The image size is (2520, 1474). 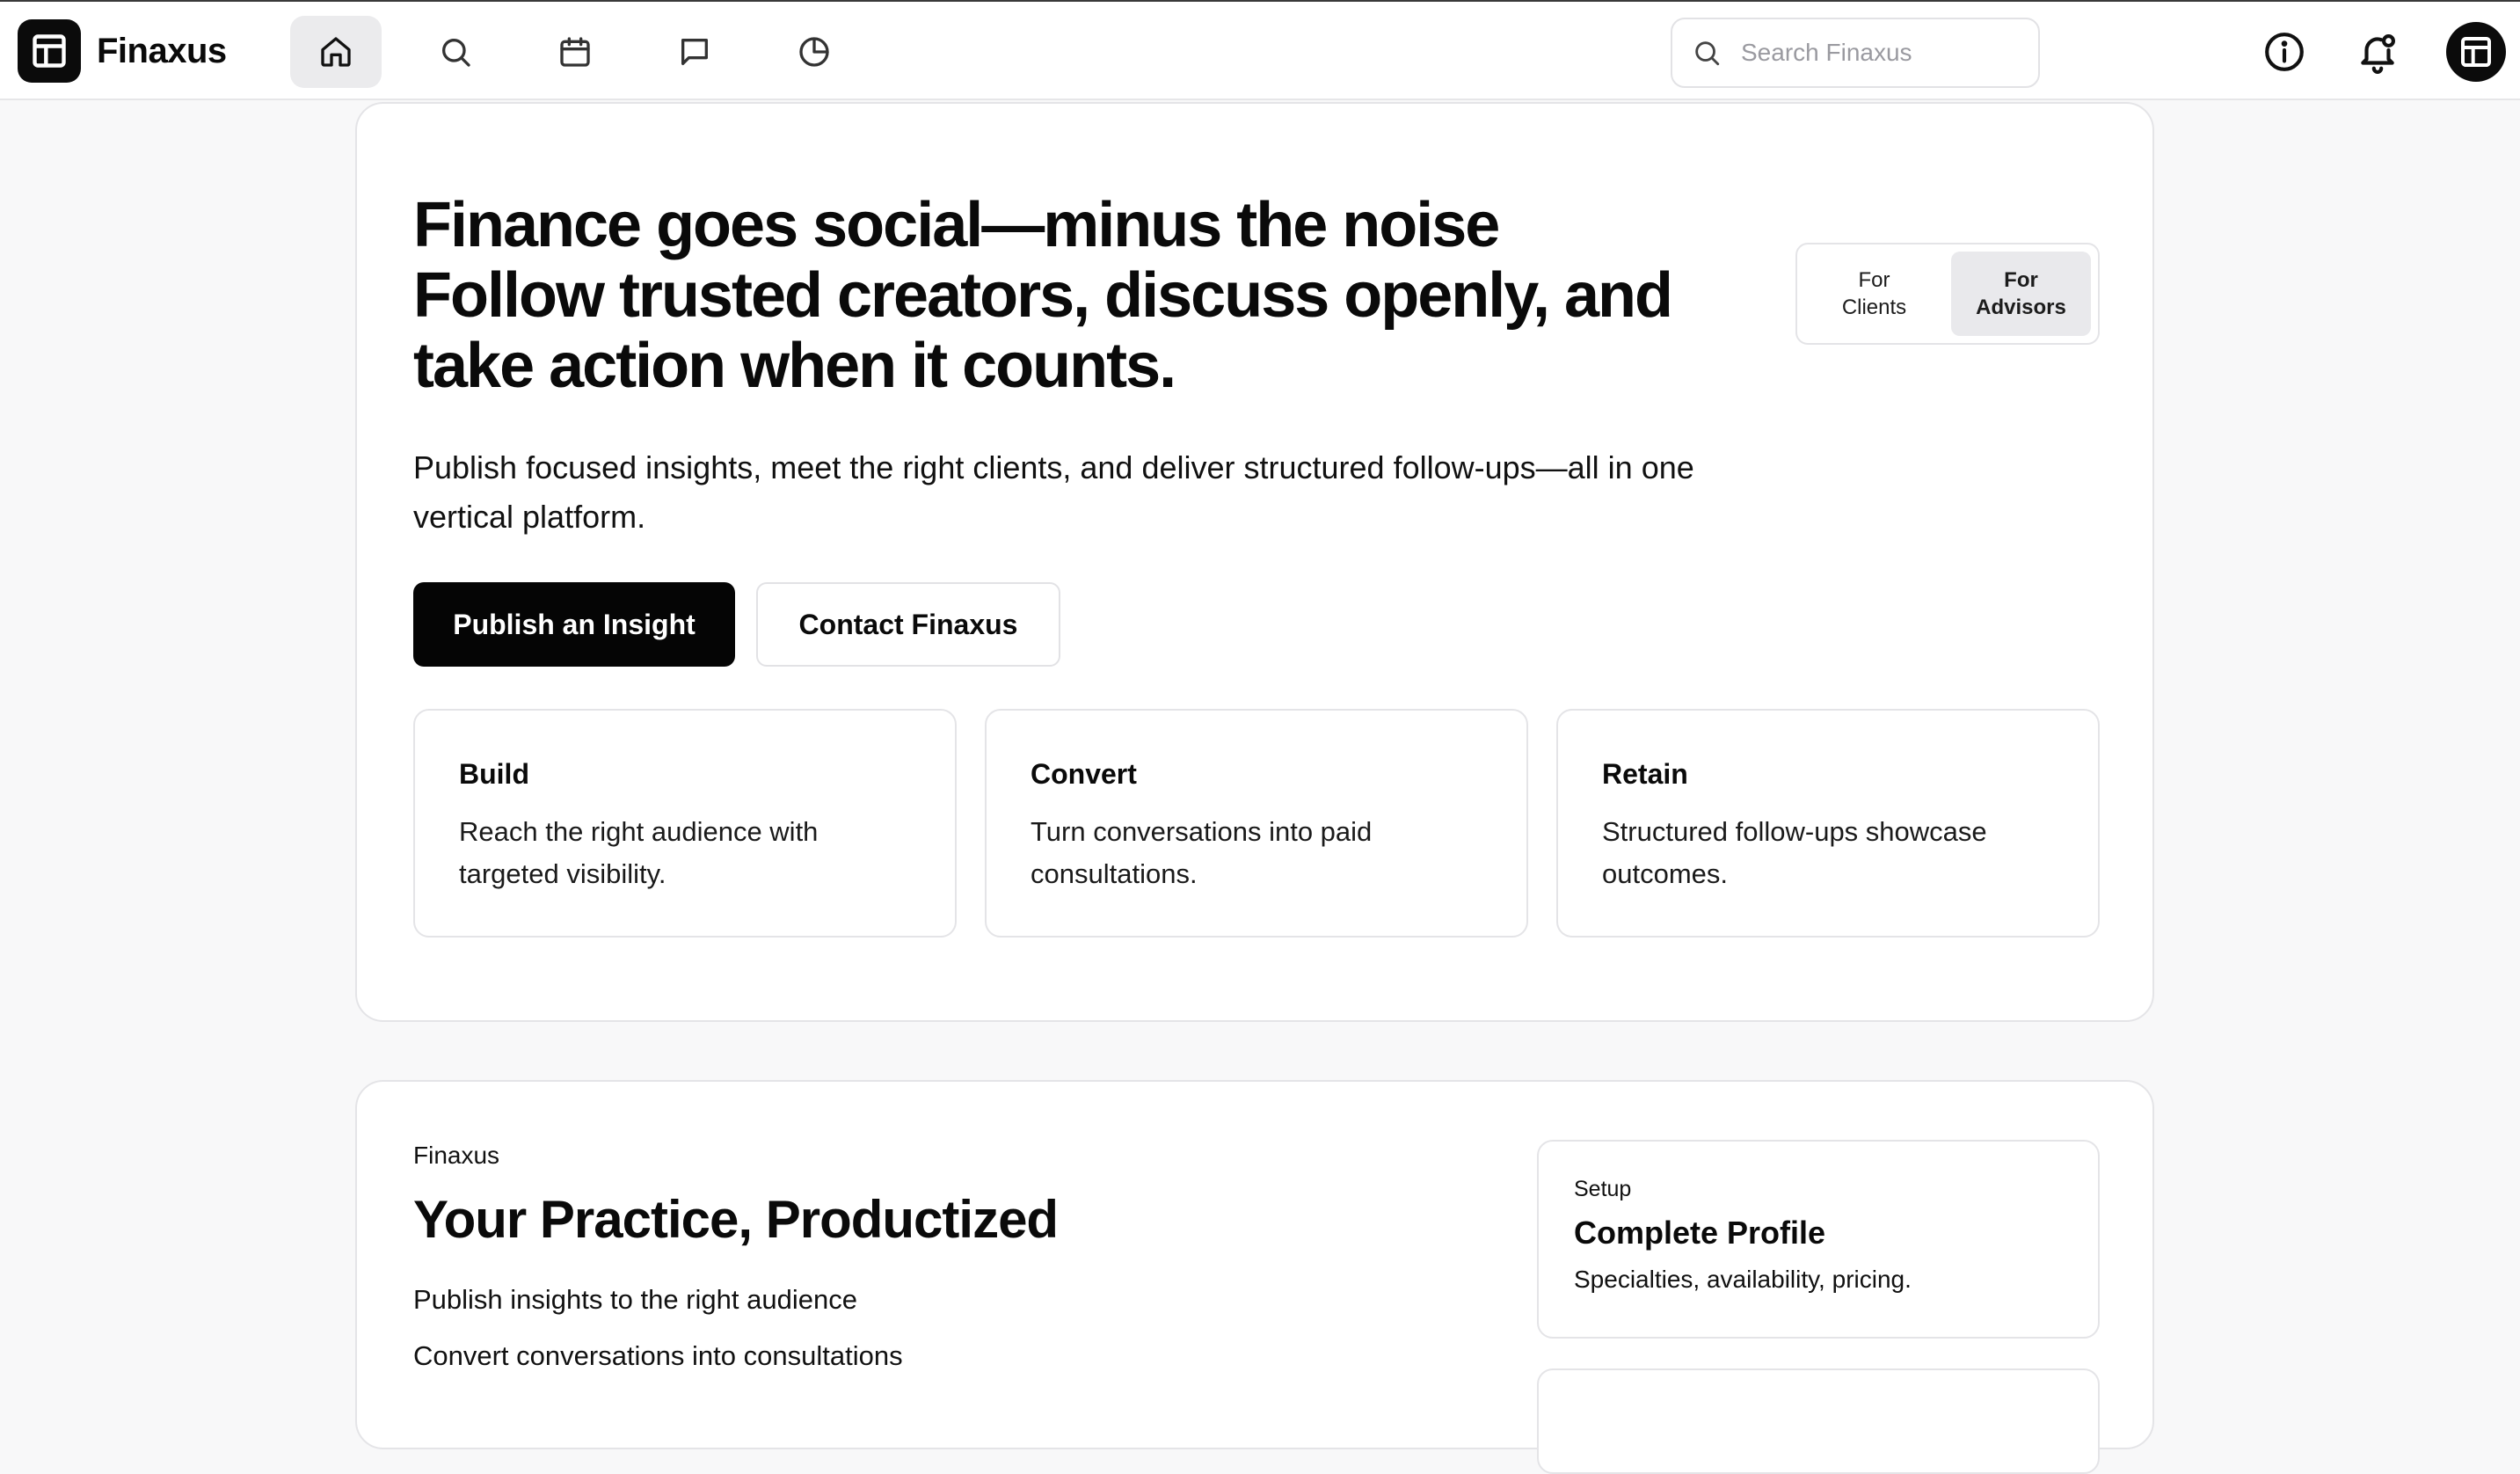 I want to click on home-icon, so click(x=336, y=52).